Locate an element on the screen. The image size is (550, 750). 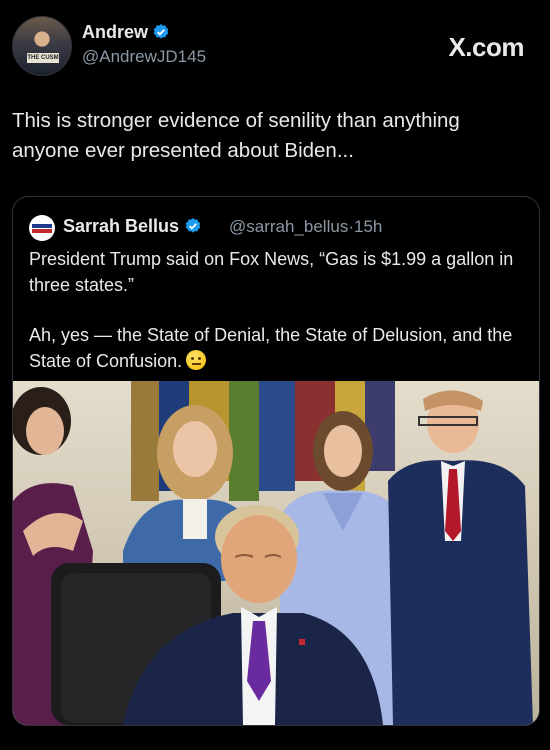
quoted-author-avatar is located at coordinates (42, 228).